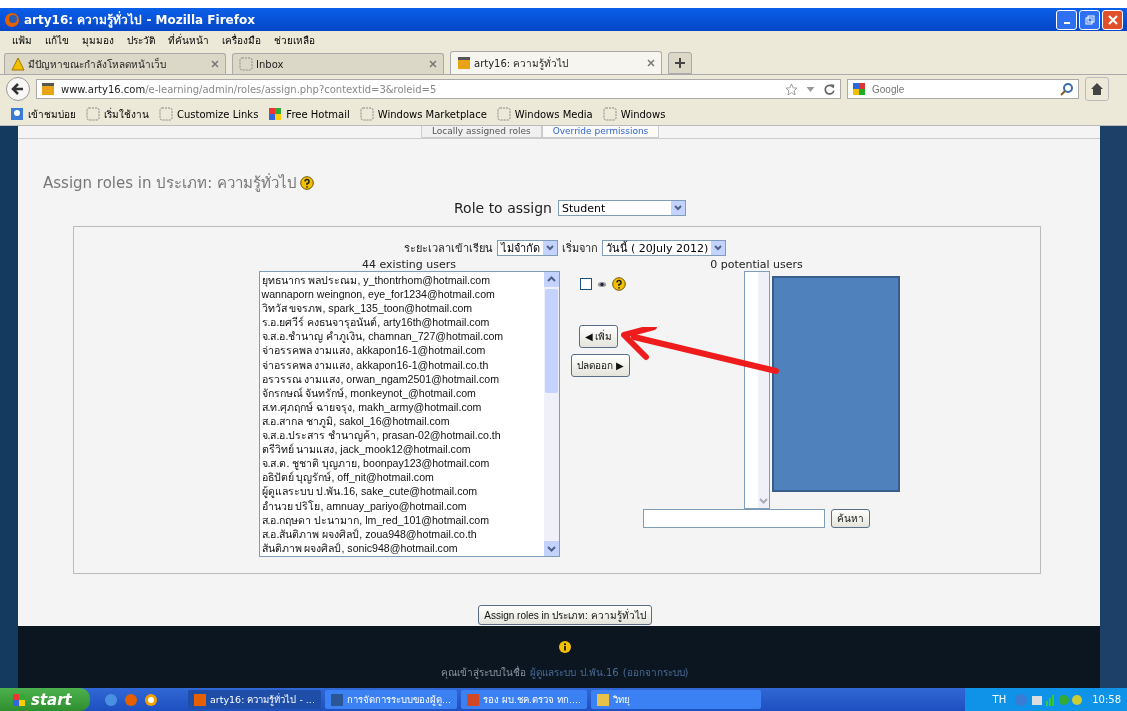  What do you see at coordinates (556, 62) in the screenshot?
I see `browser-tab: arty16: ความรู้ทั่วไป` at bounding box center [556, 62].